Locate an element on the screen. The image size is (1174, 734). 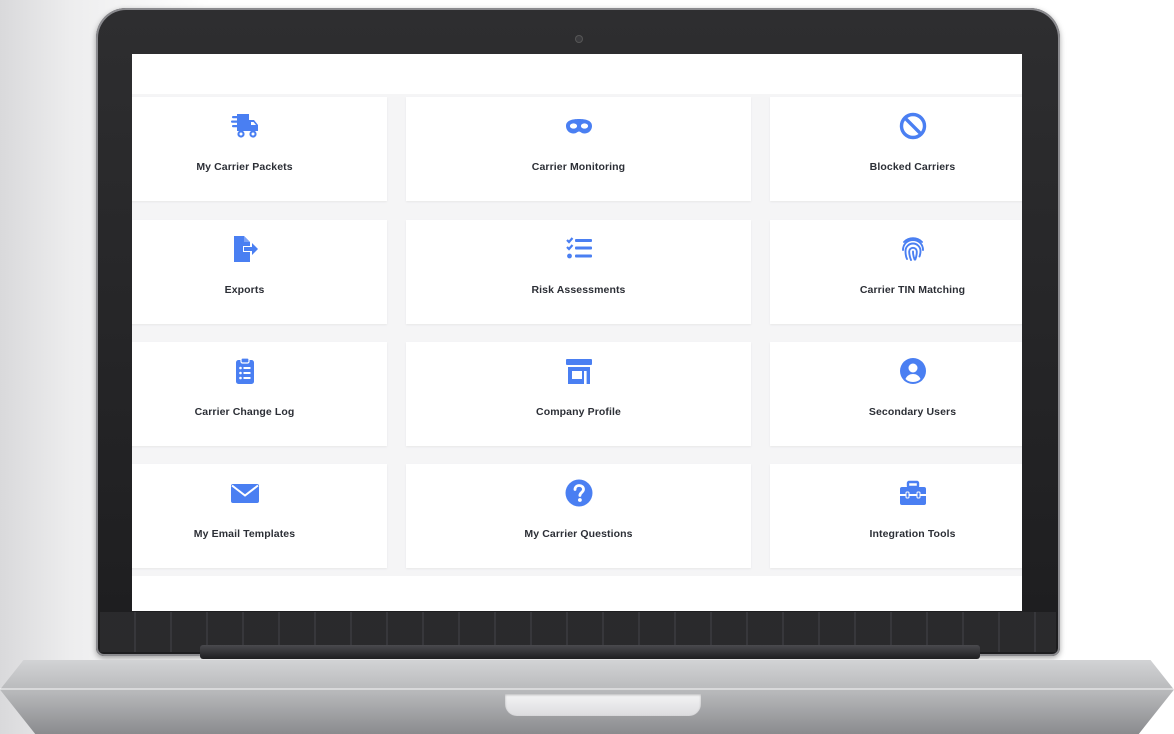
checklist-icon is located at coordinates (579, 249).